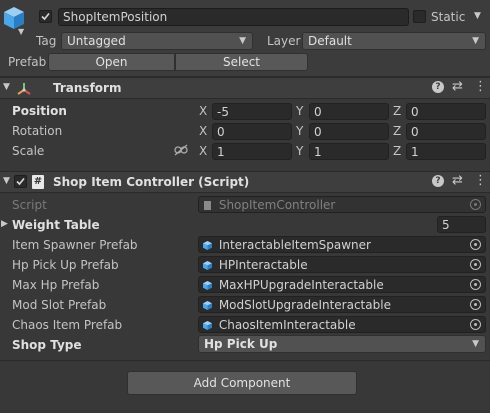 Image resolution: width=490 pixels, height=413 pixels. I want to click on scale-z-value: 1, so click(415, 152).